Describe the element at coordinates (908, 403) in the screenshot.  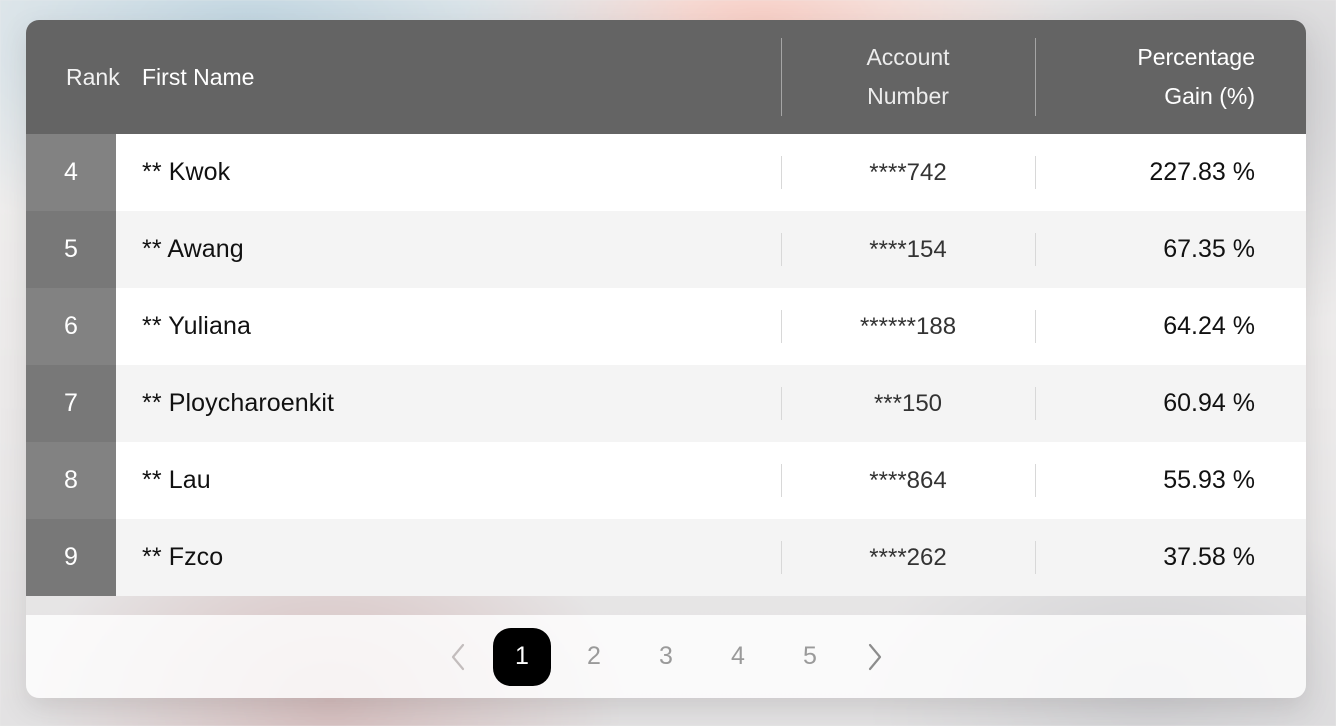
I see `cell-account-number: ***150` at that location.